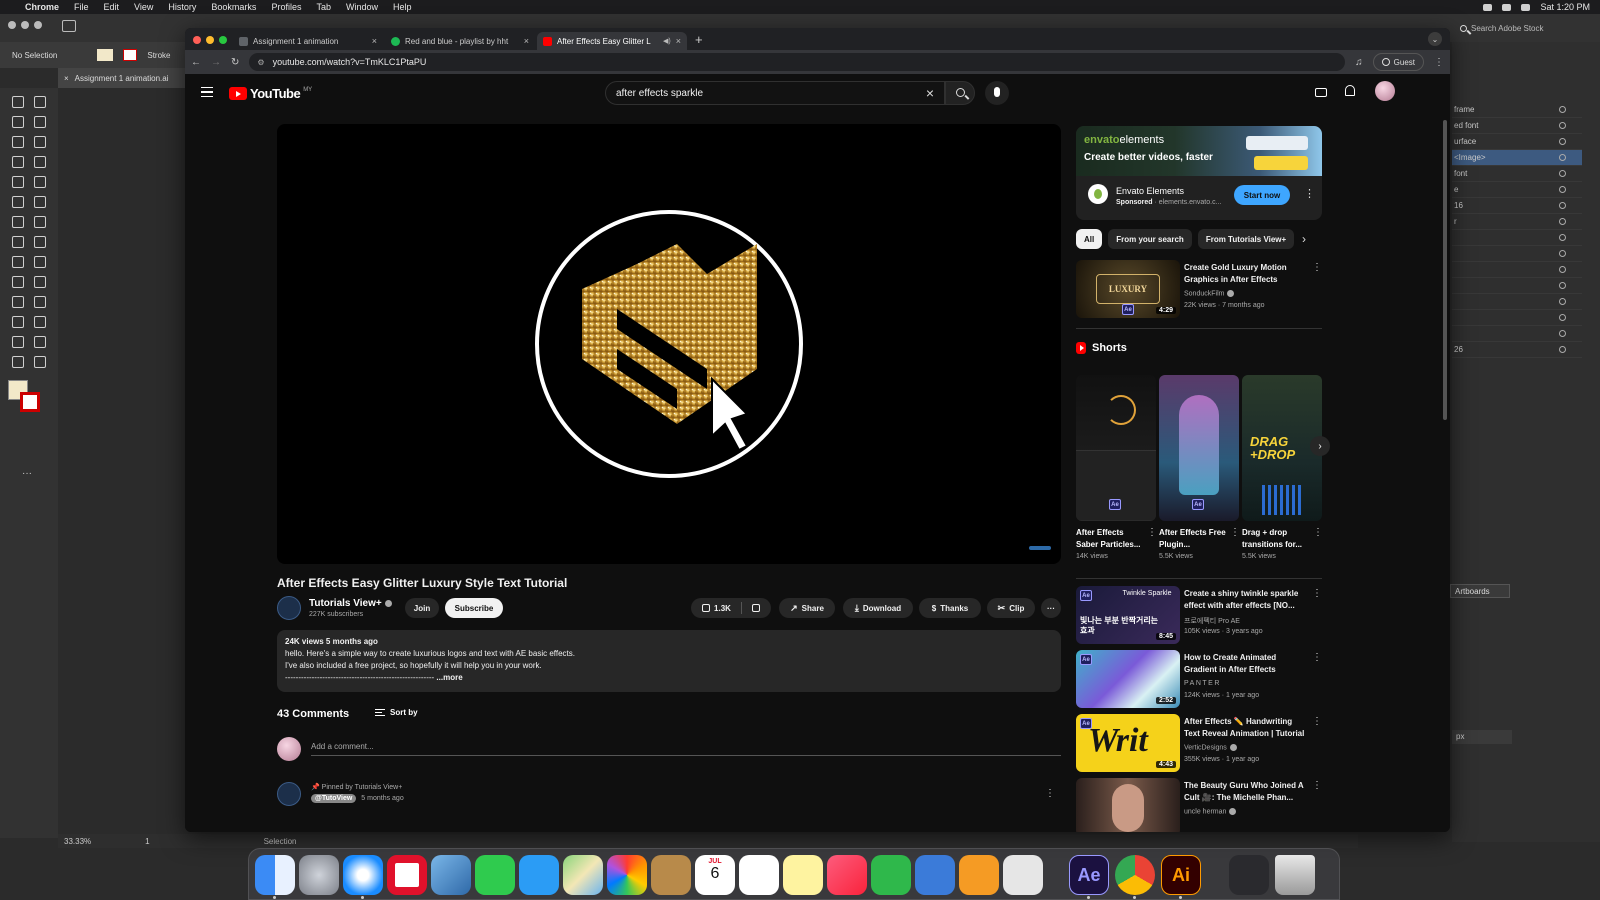 The width and height of the screenshot is (1600, 900). What do you see at coordinates (1152, 532) in the screenshot?
I see `short-menu-icon: ⋮` at bounding box center [1152, 532].